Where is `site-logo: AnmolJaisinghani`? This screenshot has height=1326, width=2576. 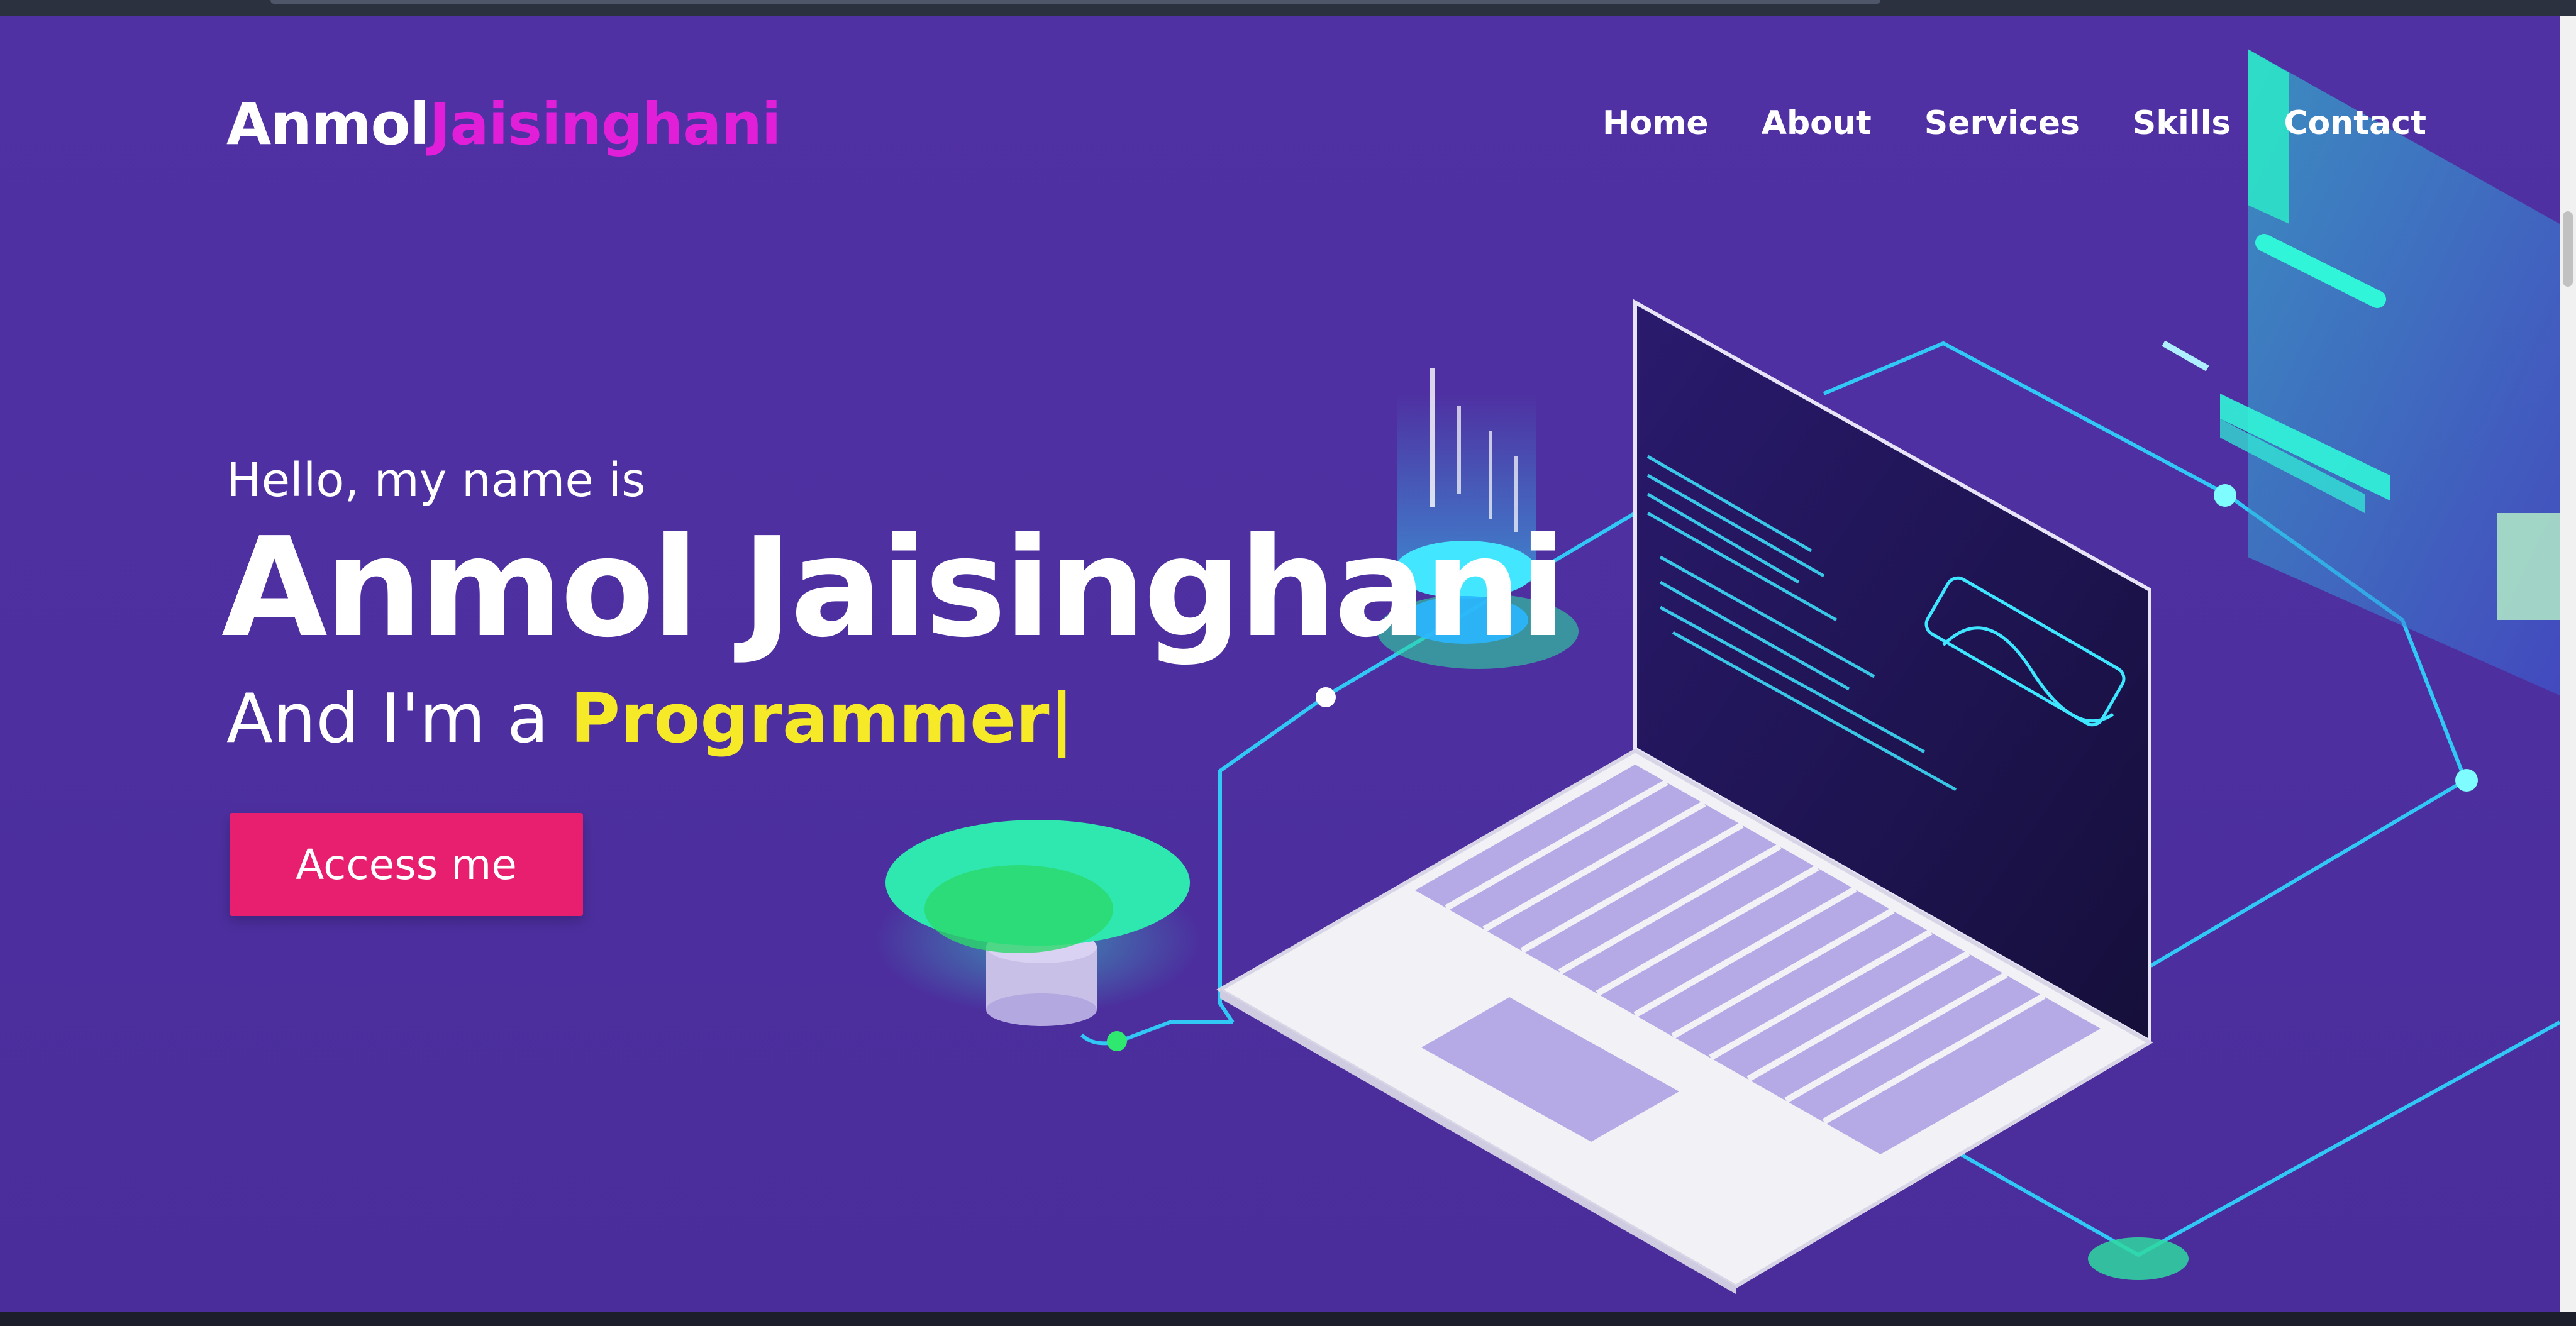
site-logo: AnmolJaisinghani is located at coordinates (503, 124).